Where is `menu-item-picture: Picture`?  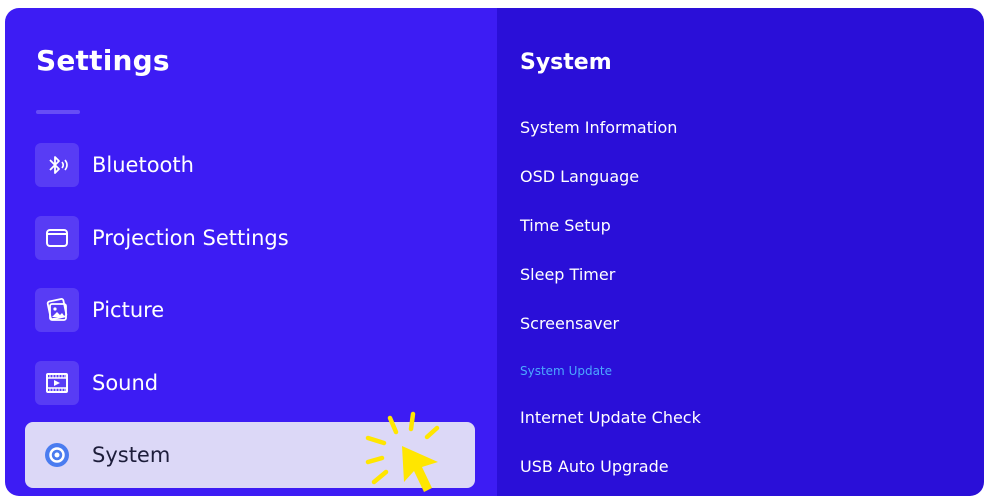 menu-item-picture: Picture is located at coordinates (250, 310).